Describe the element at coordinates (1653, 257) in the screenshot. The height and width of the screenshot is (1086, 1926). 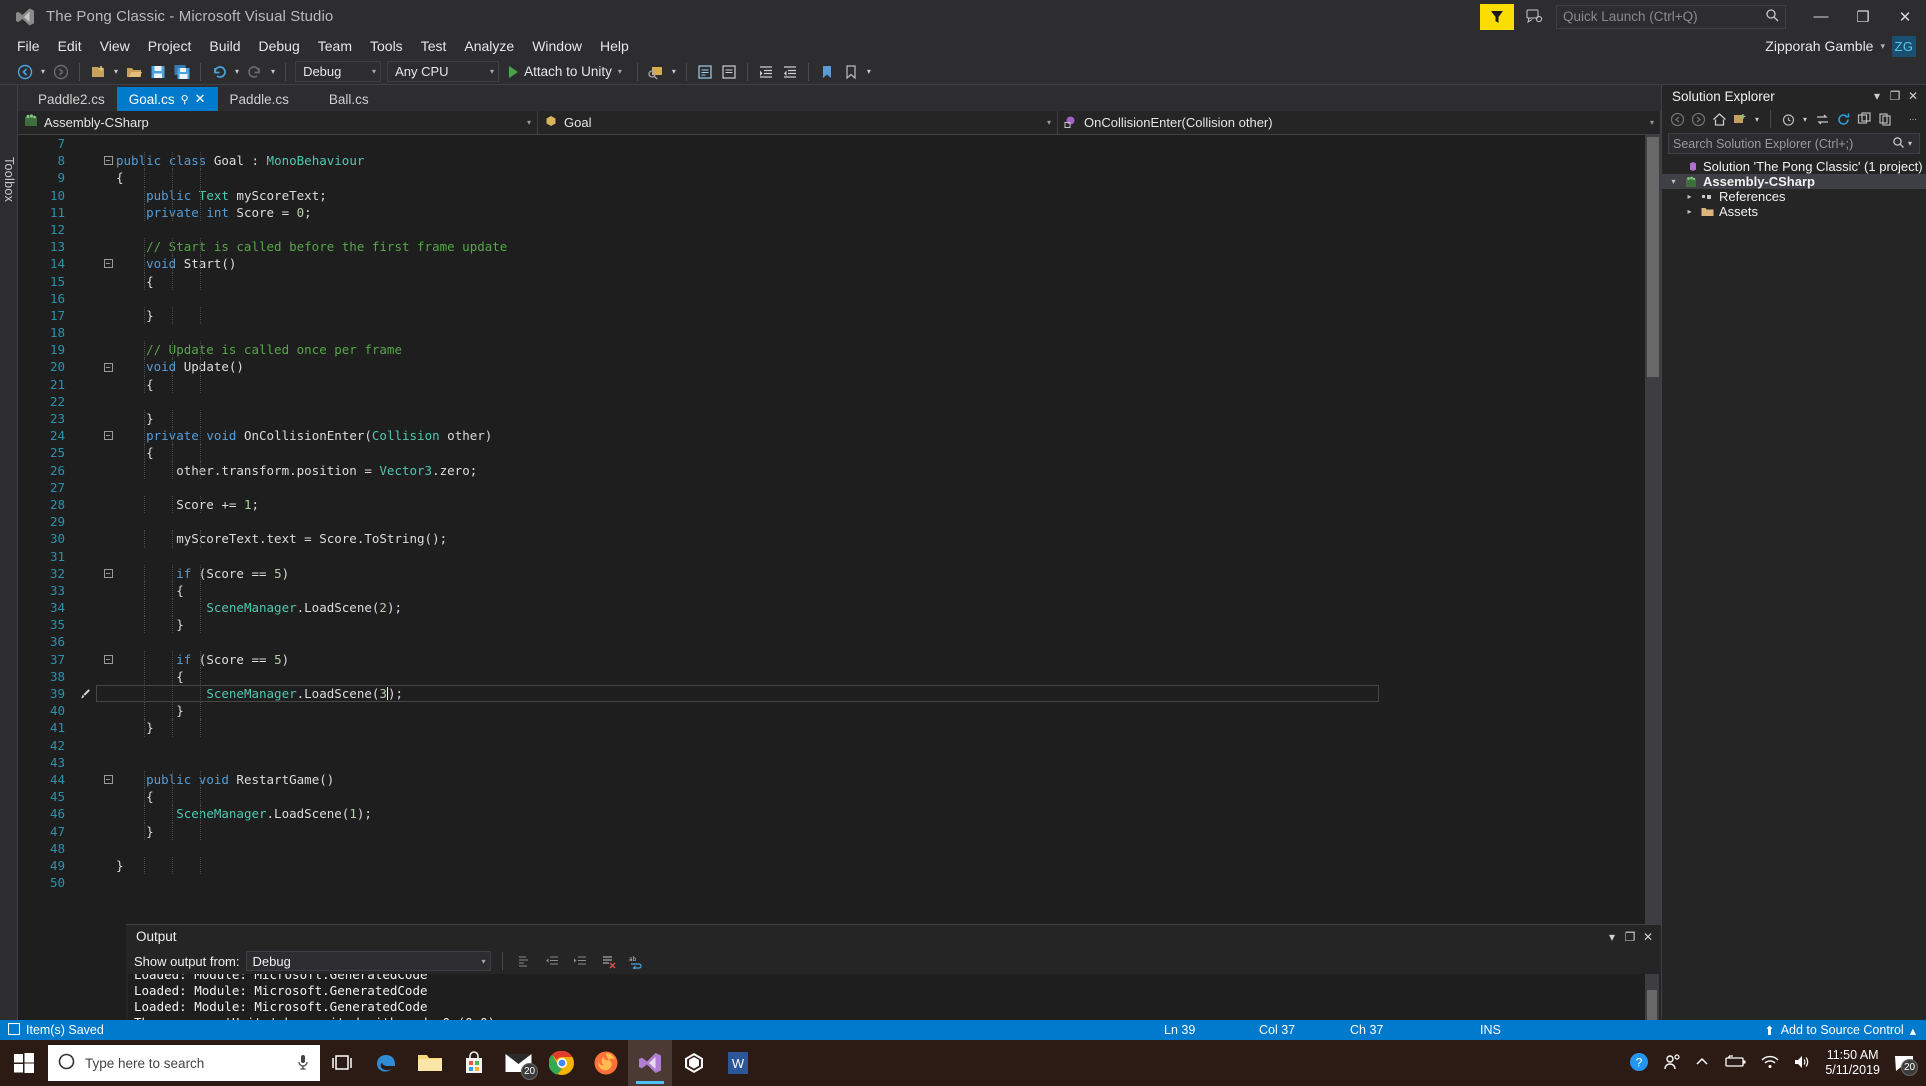
I see `scrollbar-thumb` at that location.